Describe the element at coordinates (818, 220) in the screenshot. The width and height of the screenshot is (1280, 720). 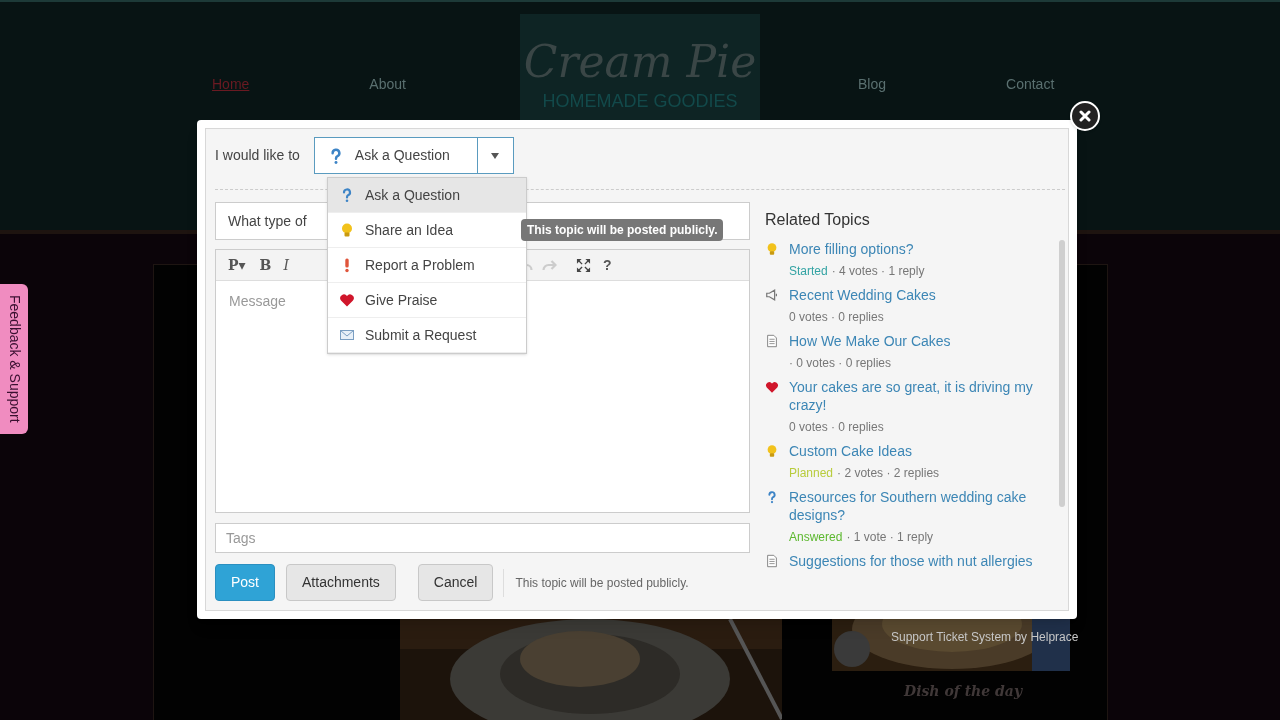
I see `related-heading: Related Topics` at that location.